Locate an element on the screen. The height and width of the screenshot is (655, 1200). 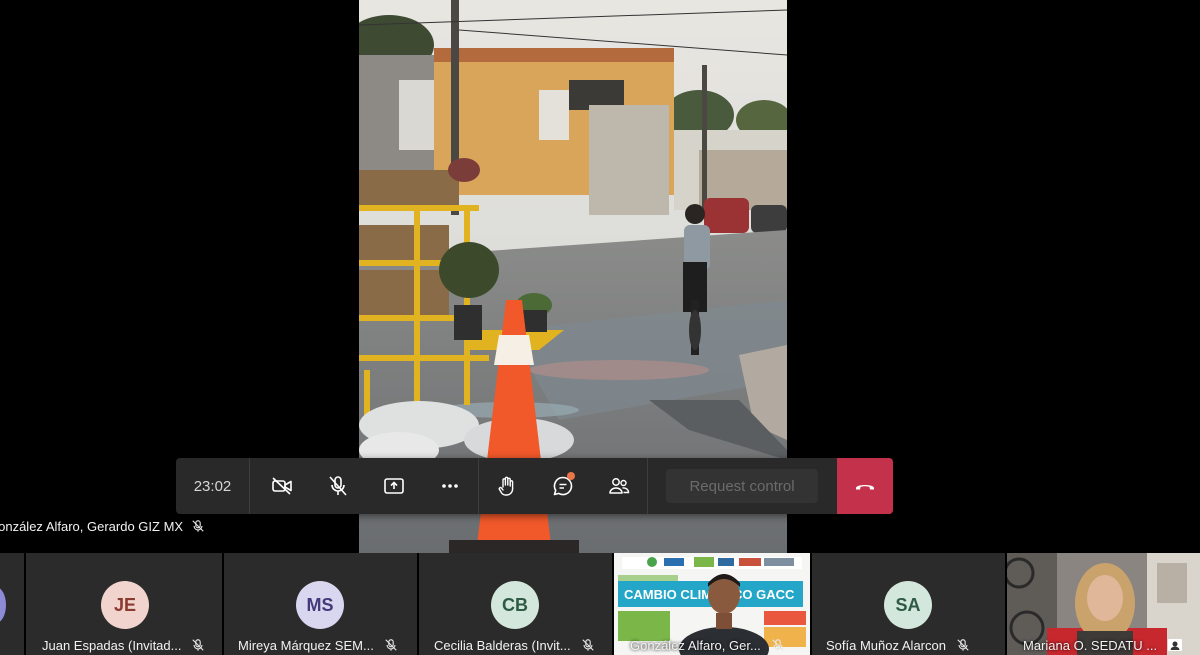
control-separator is located at coordinates (647, 486).